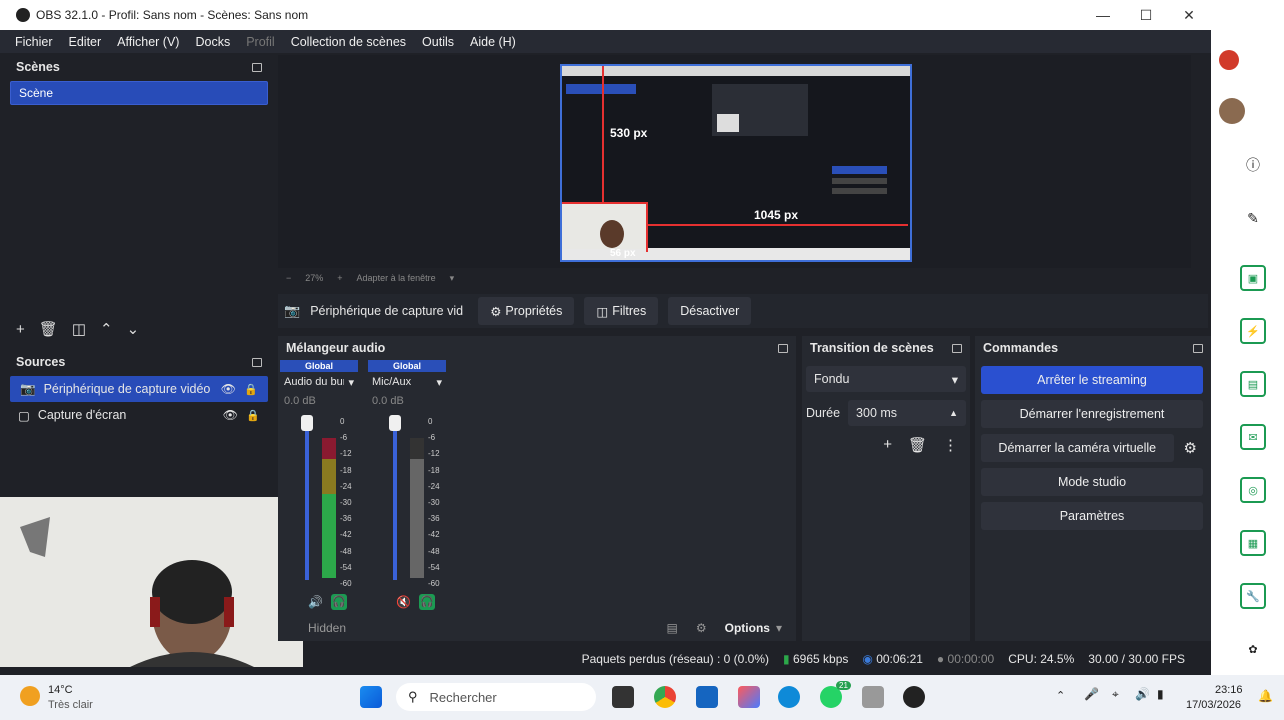 The image size is (1284, 720). What do you see at coordinates (1190, 448) in the screenshot?
I see `virtual-camera-settings-icon: ⚙` at bounding box center [1190, 448].